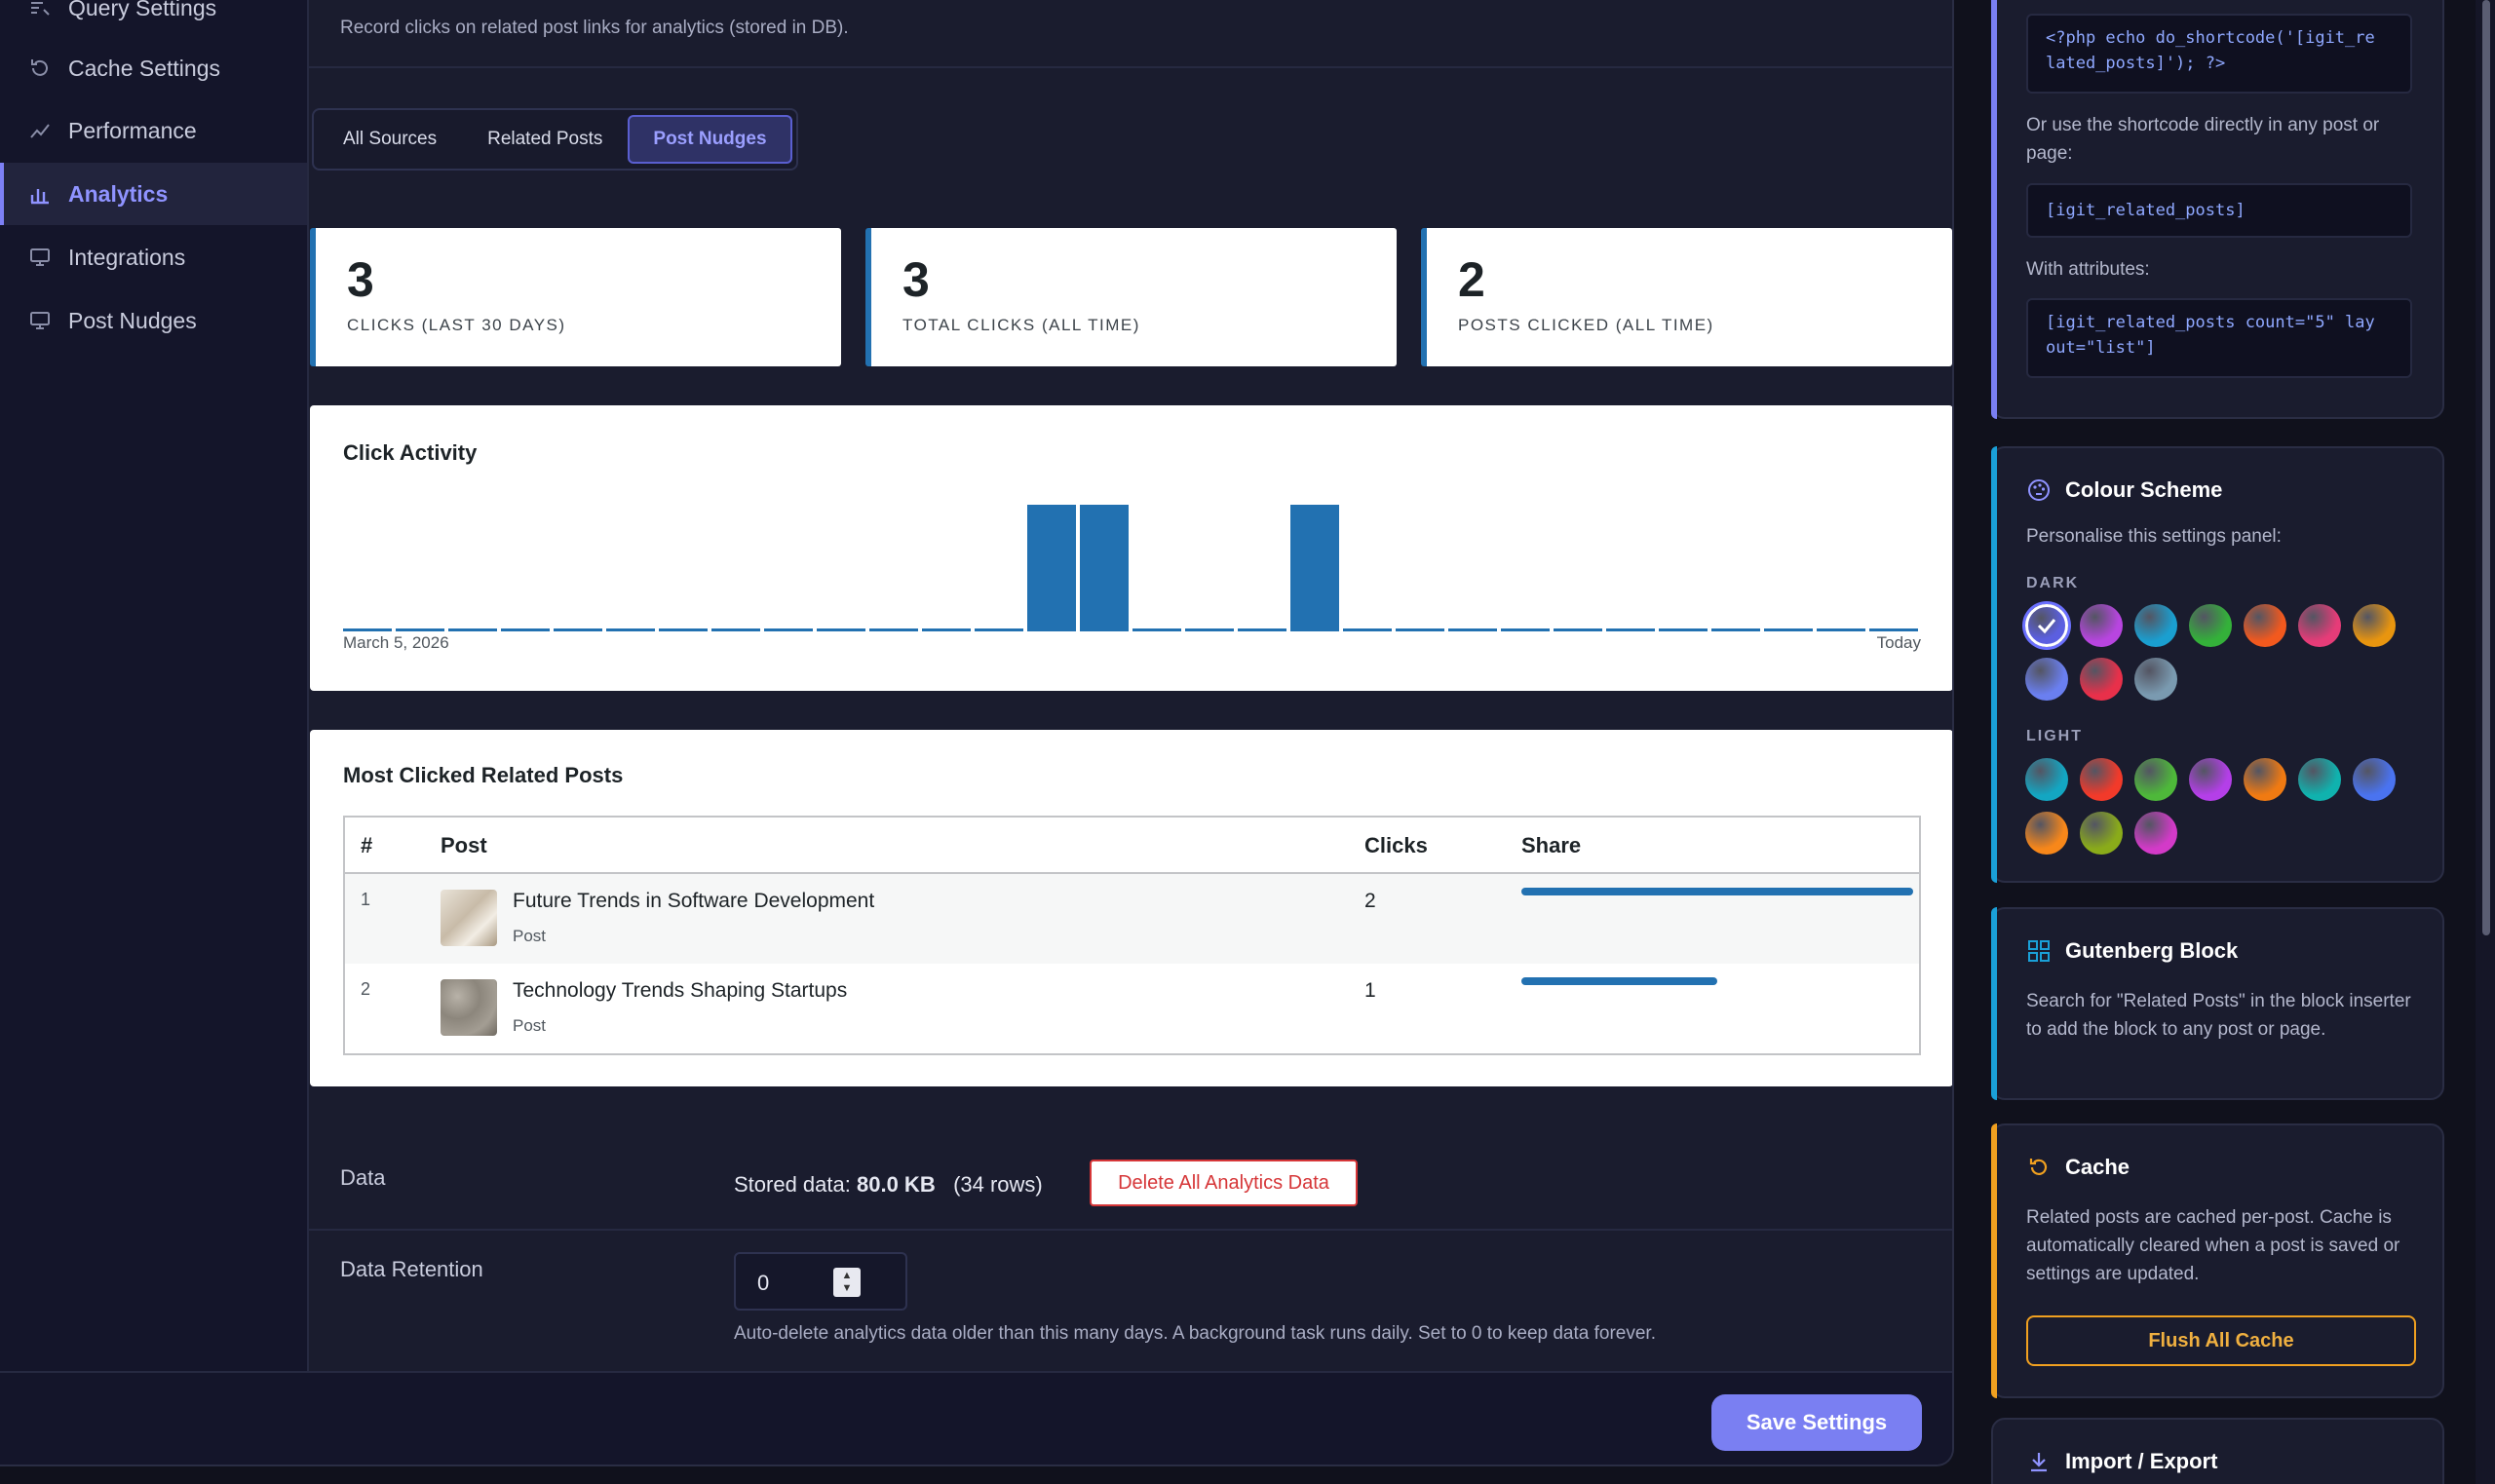  What do you see at coordinates (390, 139) in the screenshot?
I see `tab-all-sources: All Sources` at bounding box center [390, 139].